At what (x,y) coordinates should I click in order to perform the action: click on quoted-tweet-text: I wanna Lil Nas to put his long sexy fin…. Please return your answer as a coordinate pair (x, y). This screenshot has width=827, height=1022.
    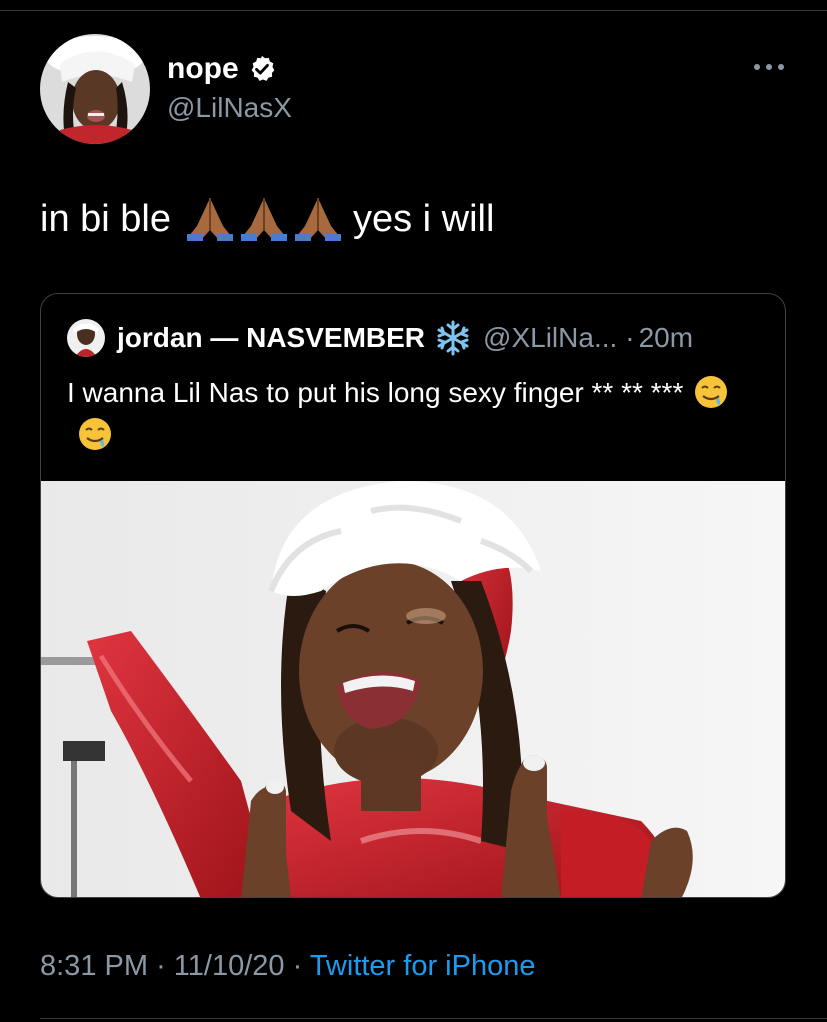
    Looking at the image, I should click on (417, 414).